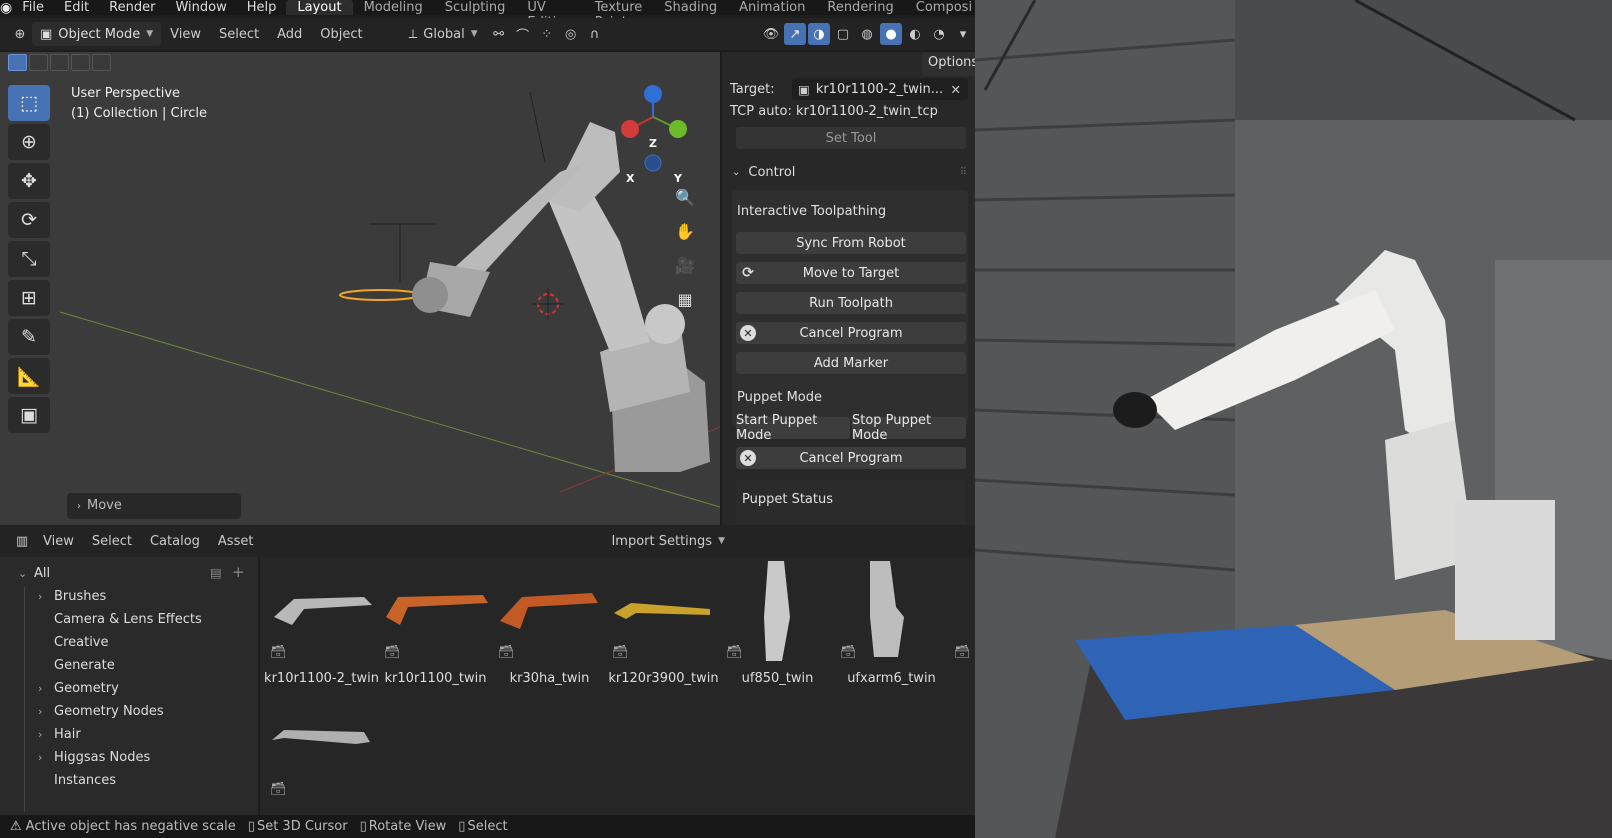 The height and width of the screenshot is (838, 1612). Describe the element at coordinates (34, 573) in the screenshot. I see `catalog-root: ⌄ All` at that location.